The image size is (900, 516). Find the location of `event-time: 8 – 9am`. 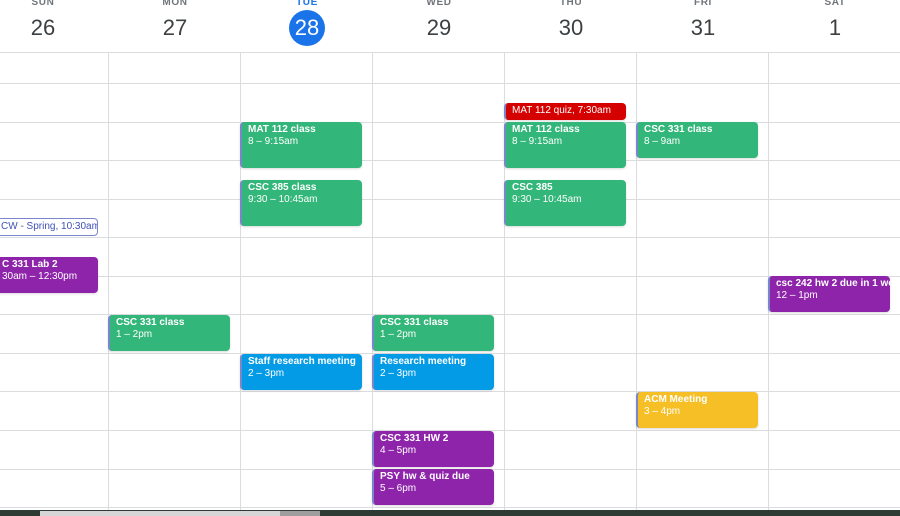

event-time: 8 – 9am is located at coordinates (662, 141).